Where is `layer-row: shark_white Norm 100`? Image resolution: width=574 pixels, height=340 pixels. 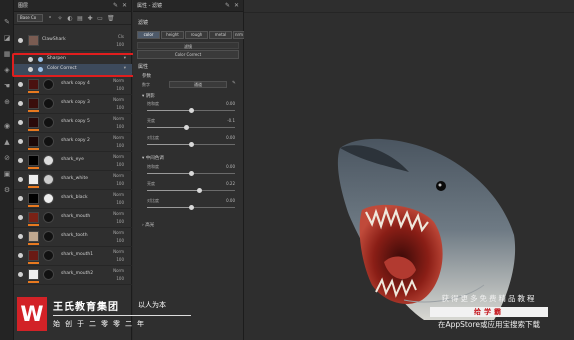
layer-row: shark_white Norm 100 is located at coordinates (73, 180).